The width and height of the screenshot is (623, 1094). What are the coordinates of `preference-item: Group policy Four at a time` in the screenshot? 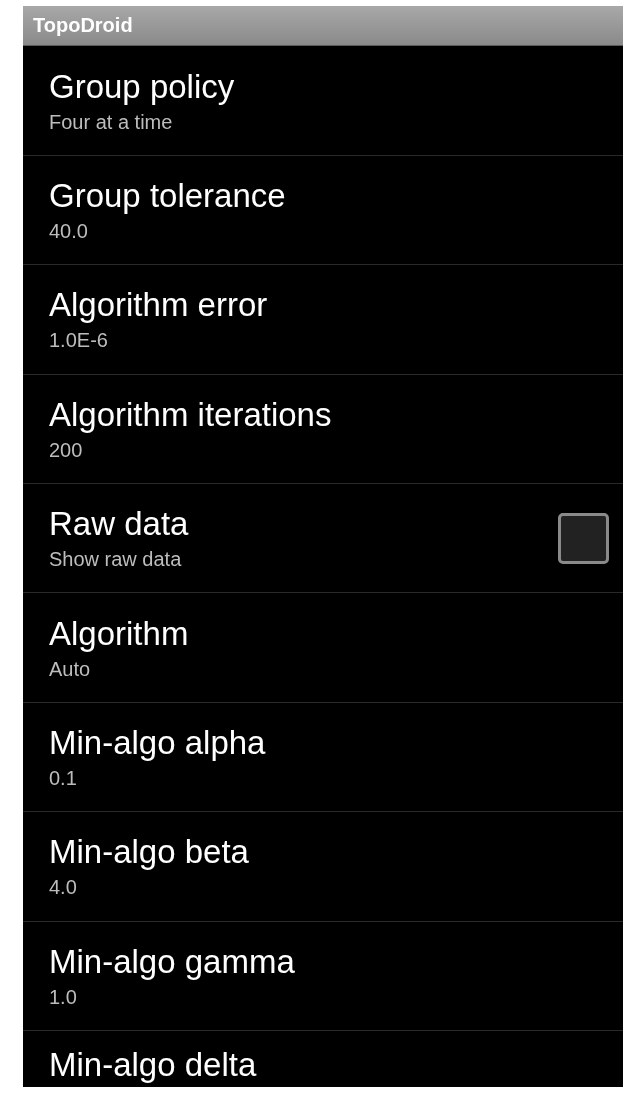 It's located at (323, 101).